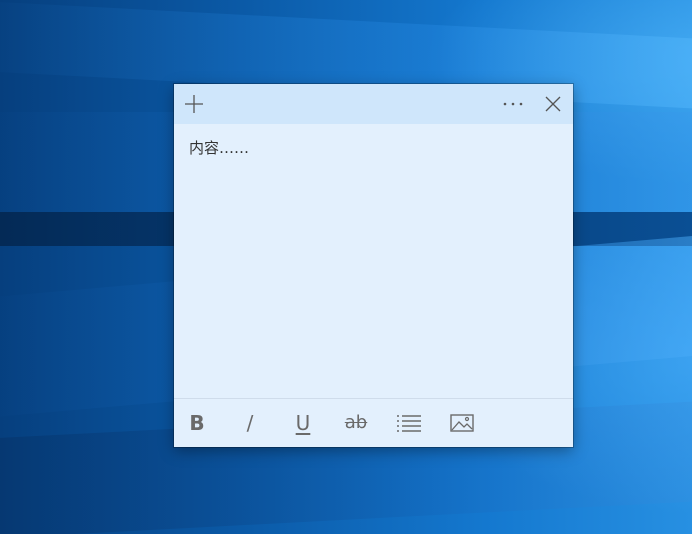 The height and width of the screenshot is (534, 692). I want to click on formatting-toolbar: B / U ab, so click(373, 422).